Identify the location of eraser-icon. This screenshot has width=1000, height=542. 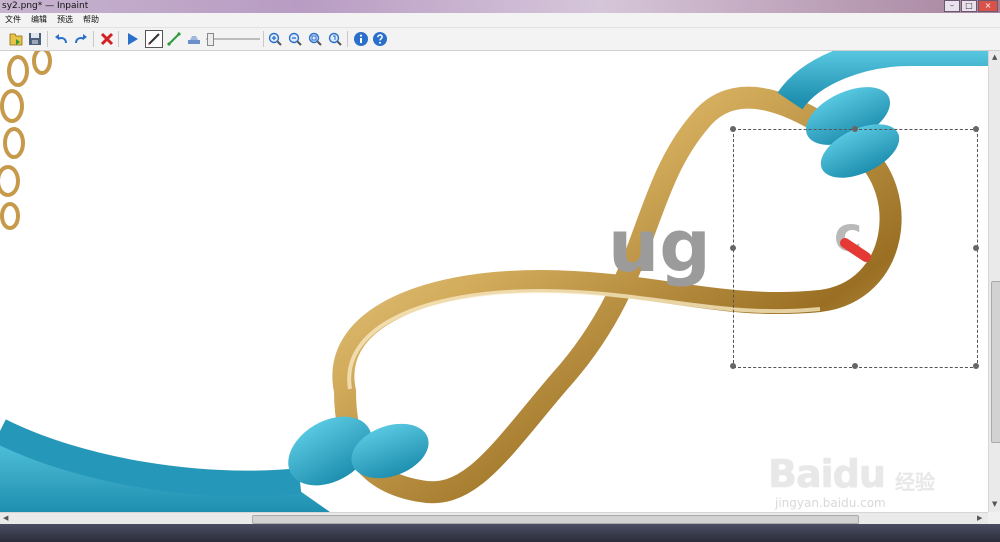
(194, 40).